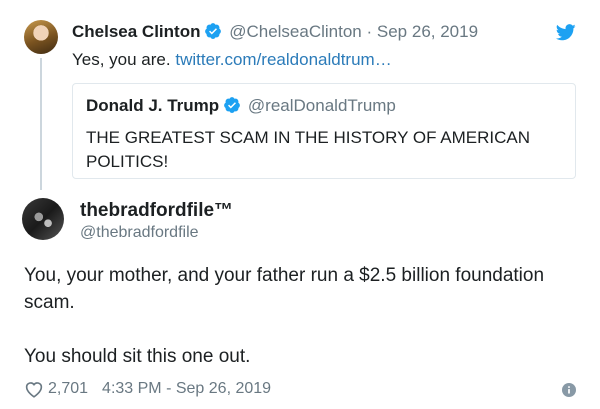 The image size is (600, 409). I want to click on quoted-tweet-header: Donald J. Trump @realDonaldTrump, so click(241, 107).